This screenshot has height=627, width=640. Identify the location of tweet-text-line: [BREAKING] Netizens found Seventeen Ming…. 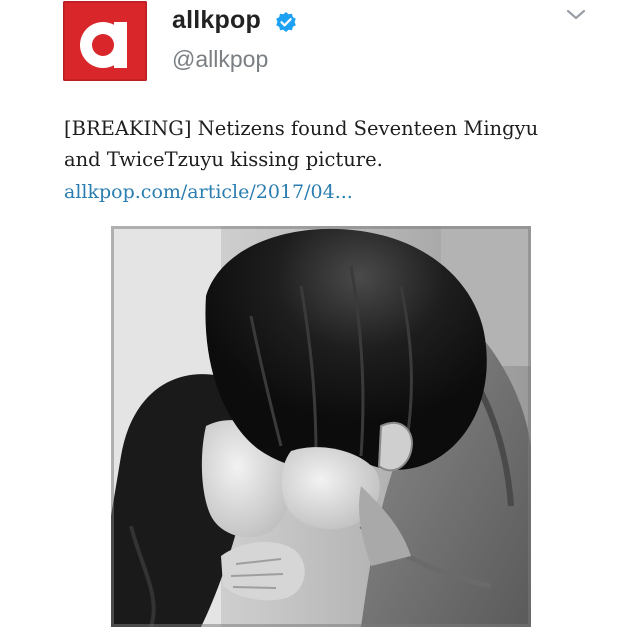
(301, 128).